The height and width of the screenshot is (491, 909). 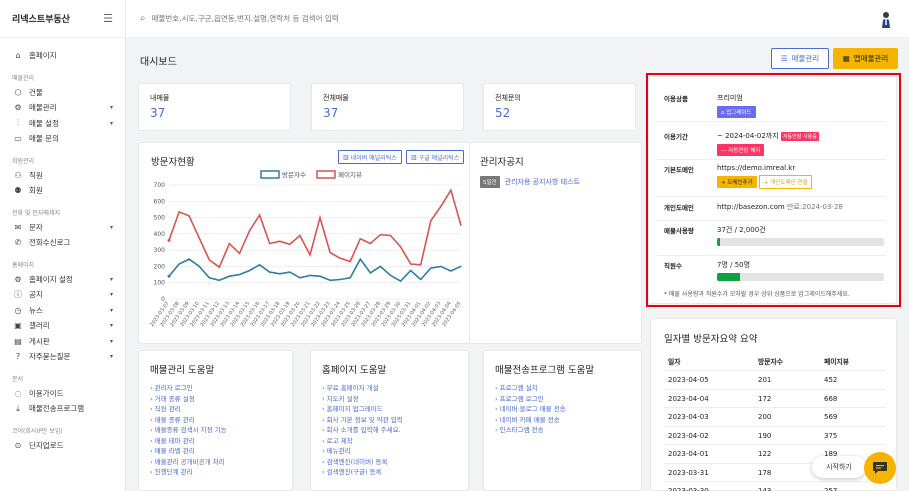 What do you see at coordinates (839, 467) in the screenshot?
I see `start-button: 시작하기` at bounding box center [839, 467].